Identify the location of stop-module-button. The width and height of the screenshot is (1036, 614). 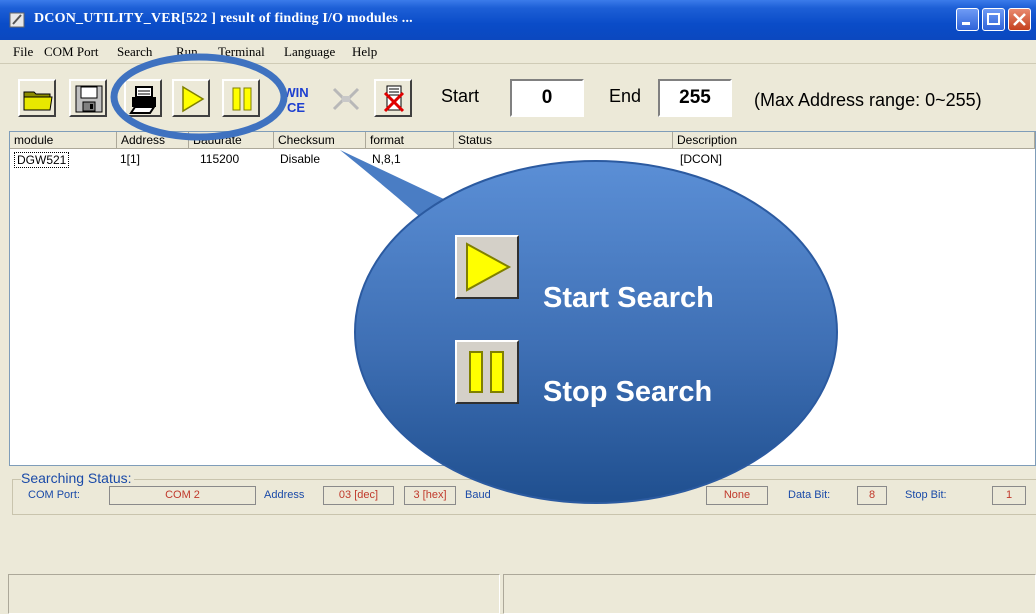
(393, 98).